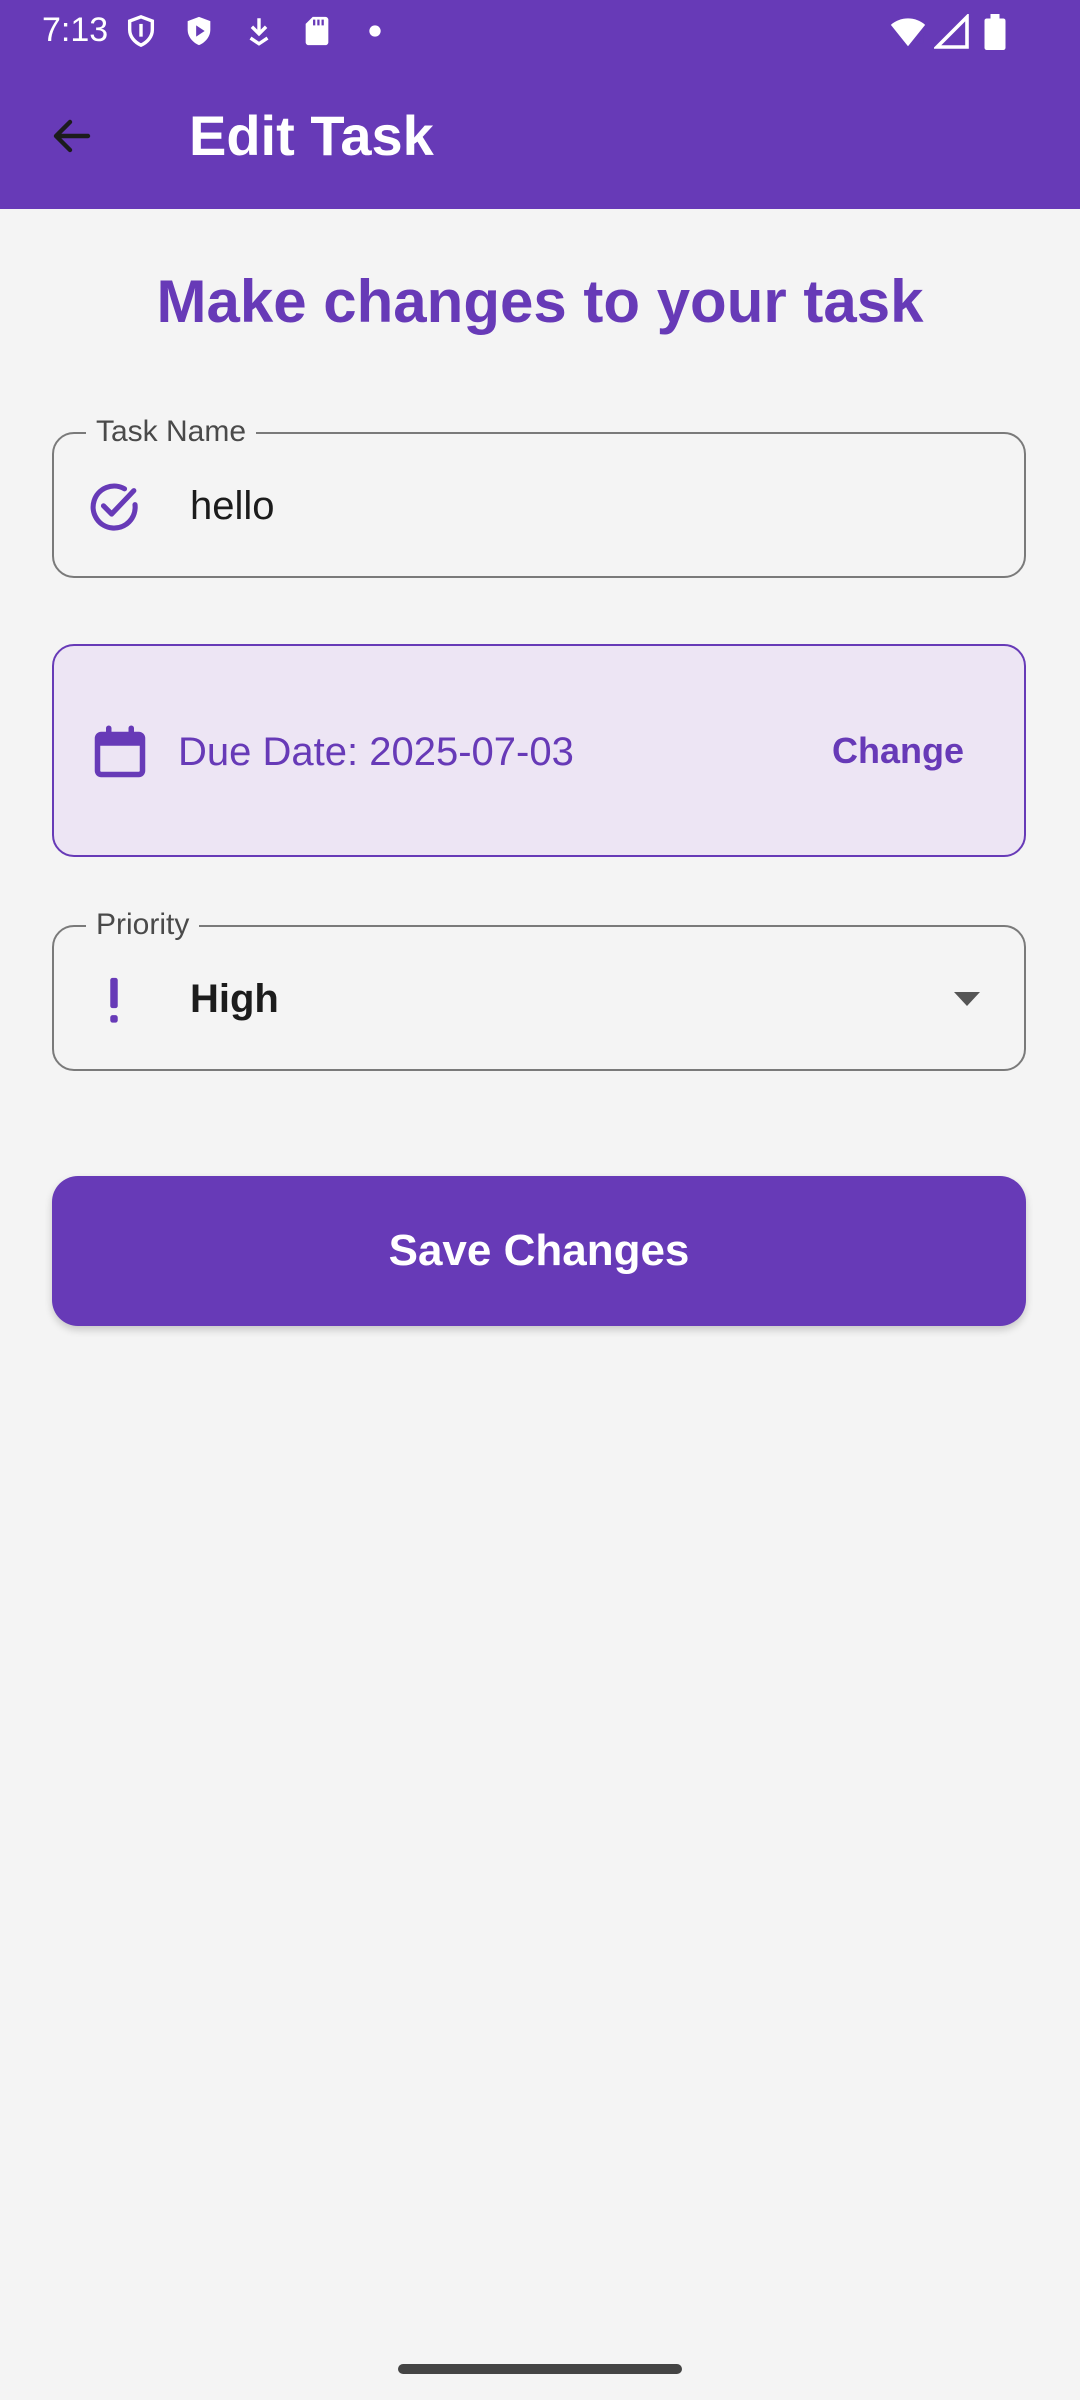 This screenshot has height=2400, width=1080. Describe the element at coordinates (120, 751) in the screenshot. I see `calendar-icon` at that location.